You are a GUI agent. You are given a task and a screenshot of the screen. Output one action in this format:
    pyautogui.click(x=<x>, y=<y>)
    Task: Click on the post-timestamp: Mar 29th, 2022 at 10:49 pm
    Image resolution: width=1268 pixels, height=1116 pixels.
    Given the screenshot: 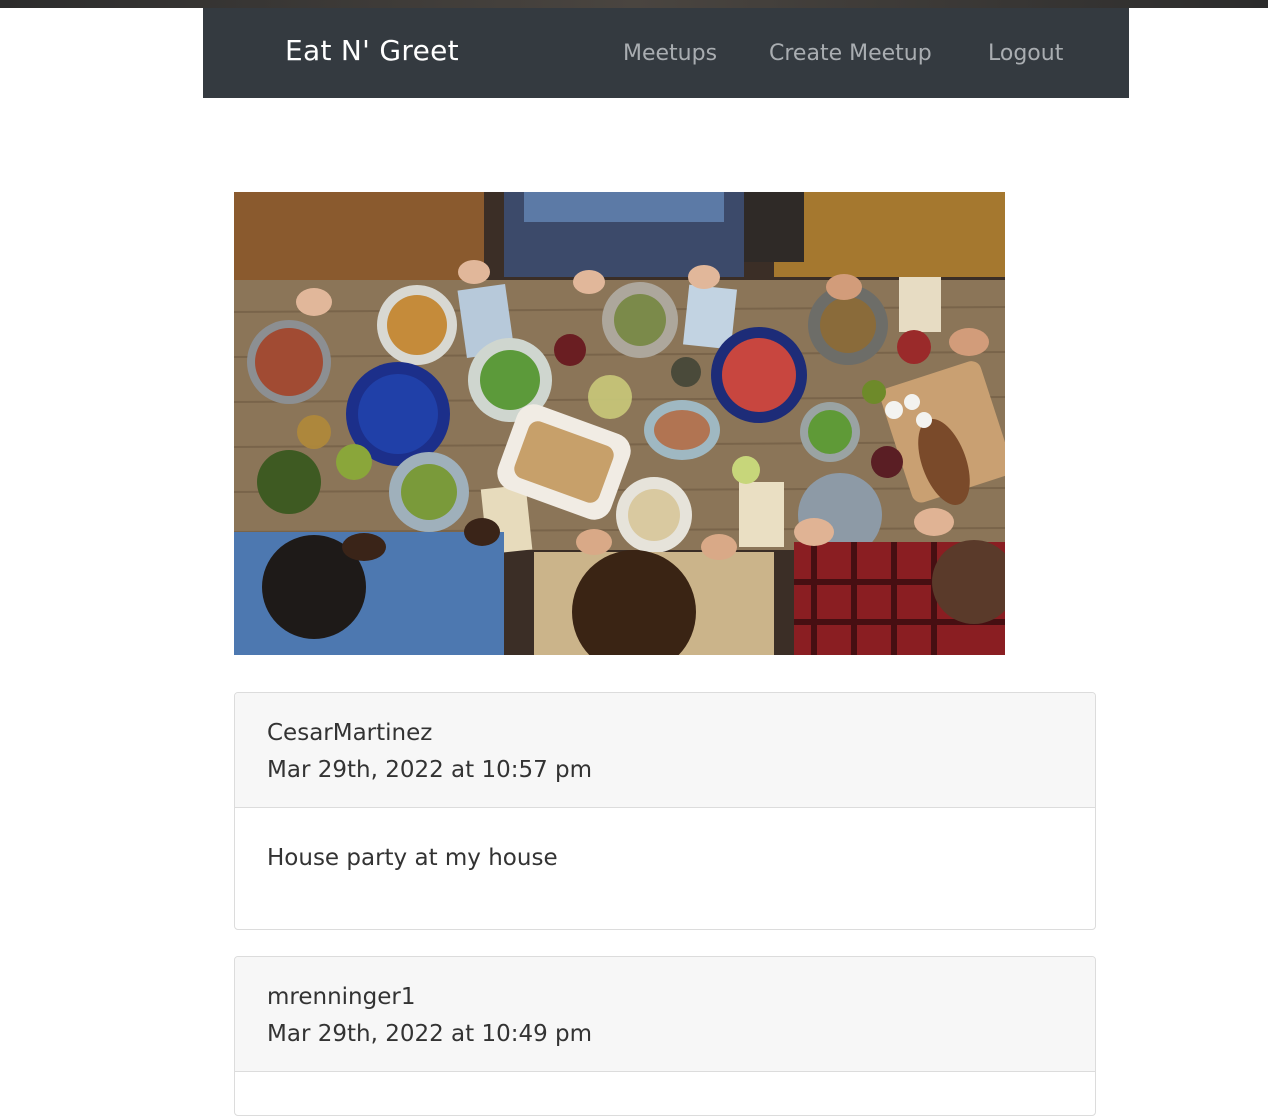 What is the action you would take?
    pyautogui.click(x=430, y=1034)
    